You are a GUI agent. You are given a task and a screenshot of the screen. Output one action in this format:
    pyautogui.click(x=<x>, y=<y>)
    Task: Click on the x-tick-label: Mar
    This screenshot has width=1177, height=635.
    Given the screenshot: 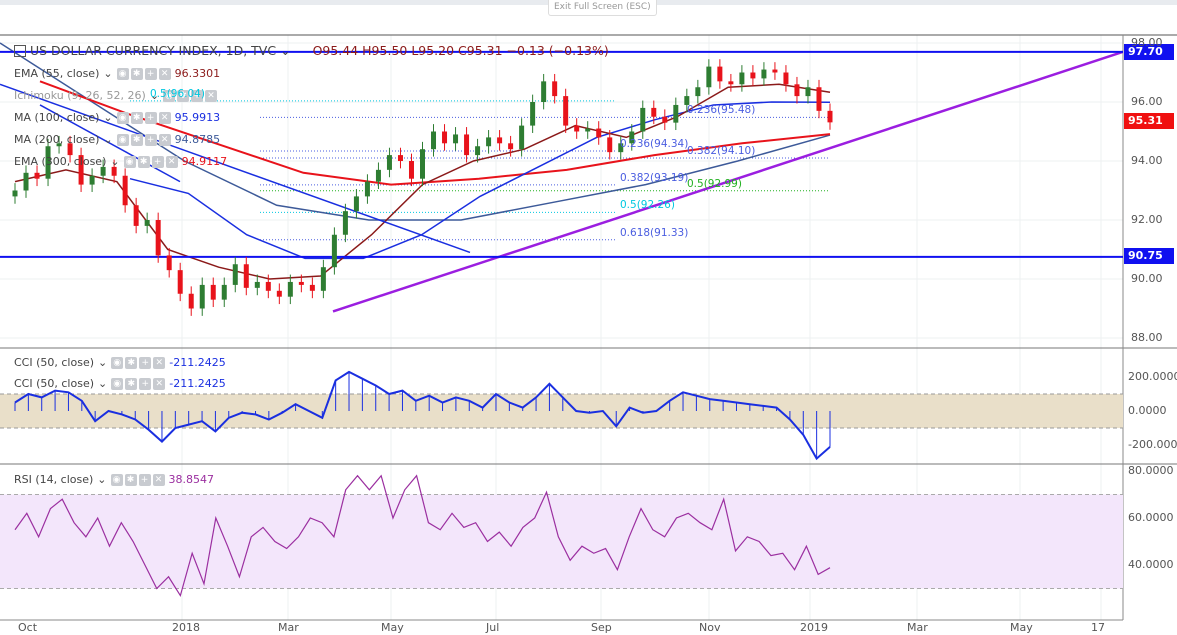 What is the action you would take?
    pyautogui.click(x=917, y=627)
    